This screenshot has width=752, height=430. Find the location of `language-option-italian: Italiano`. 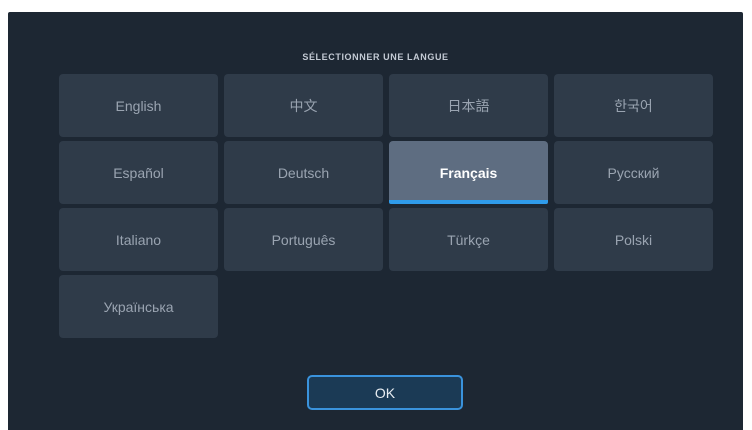

language-option-italian: Italiano is located at coordinates (138, 239).